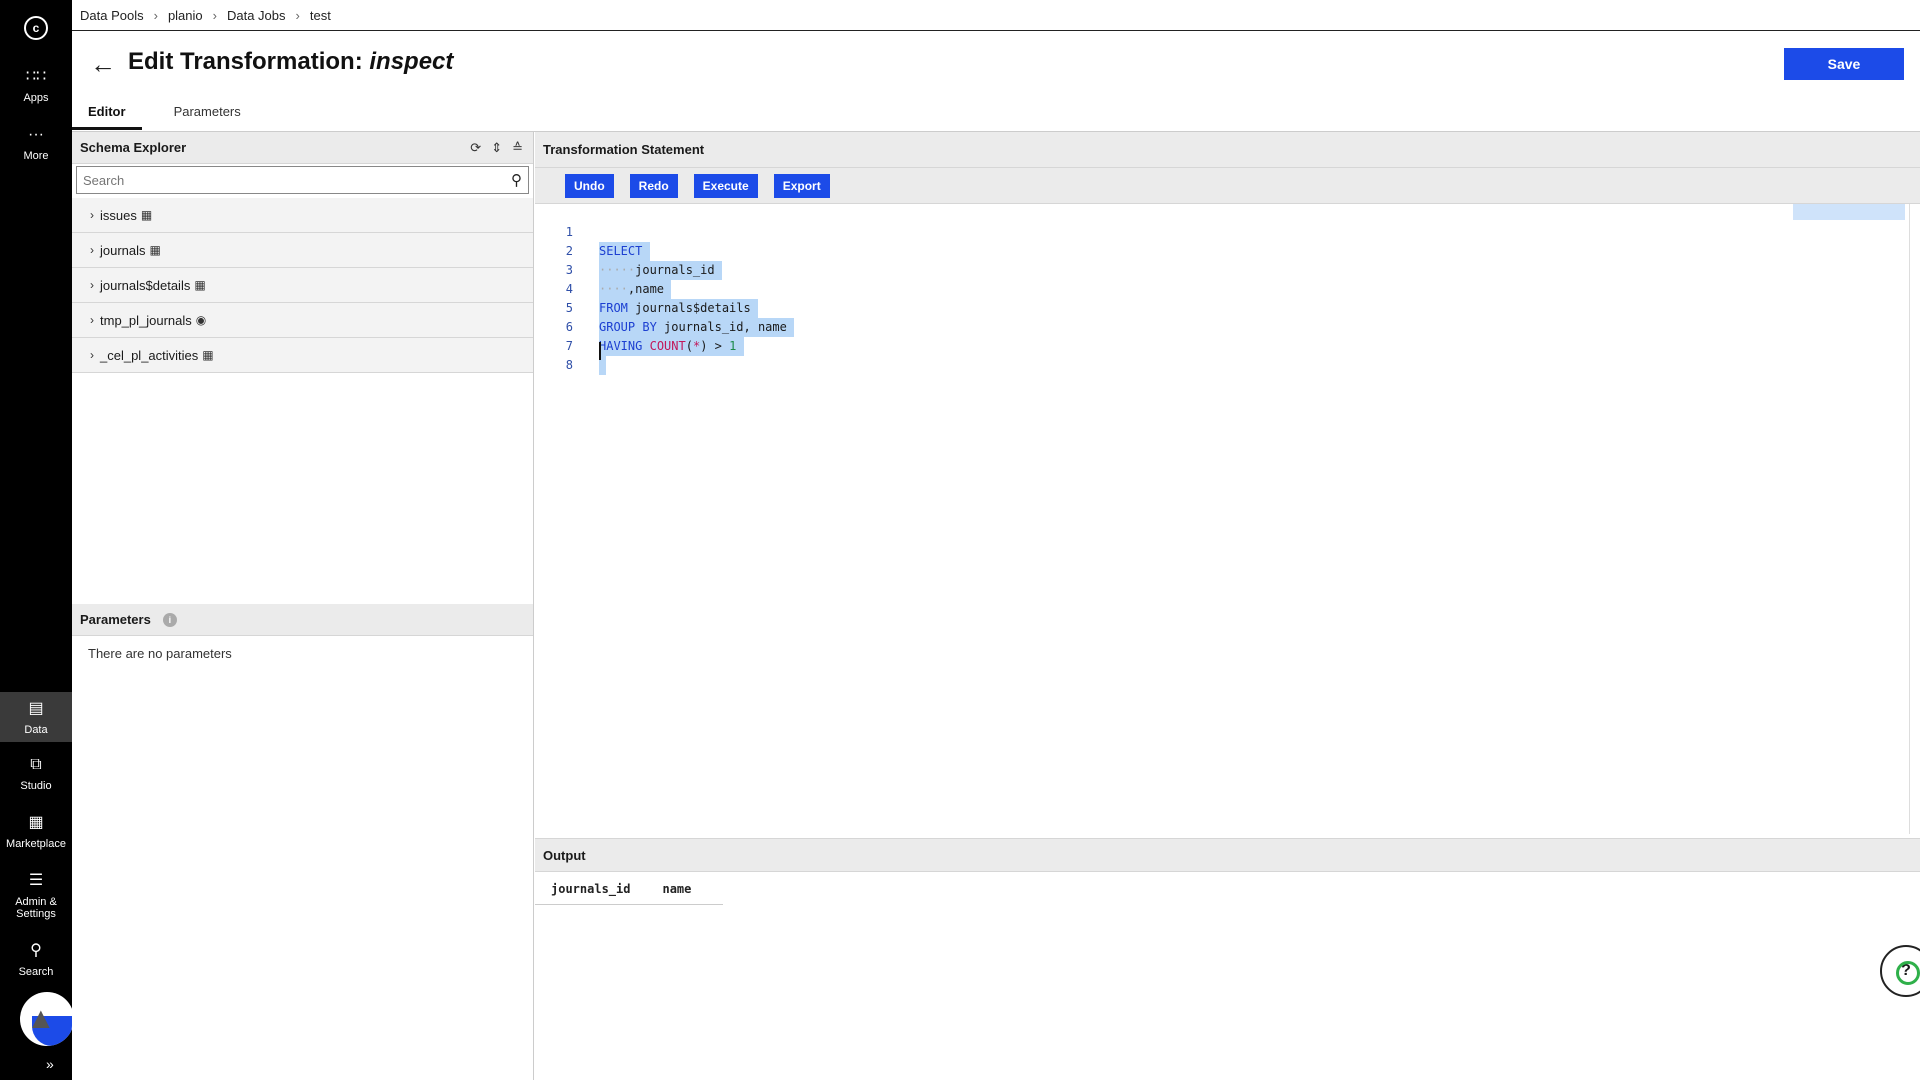  I want to click on rail-apps: ∷∷ Apps, so click(36, 85).